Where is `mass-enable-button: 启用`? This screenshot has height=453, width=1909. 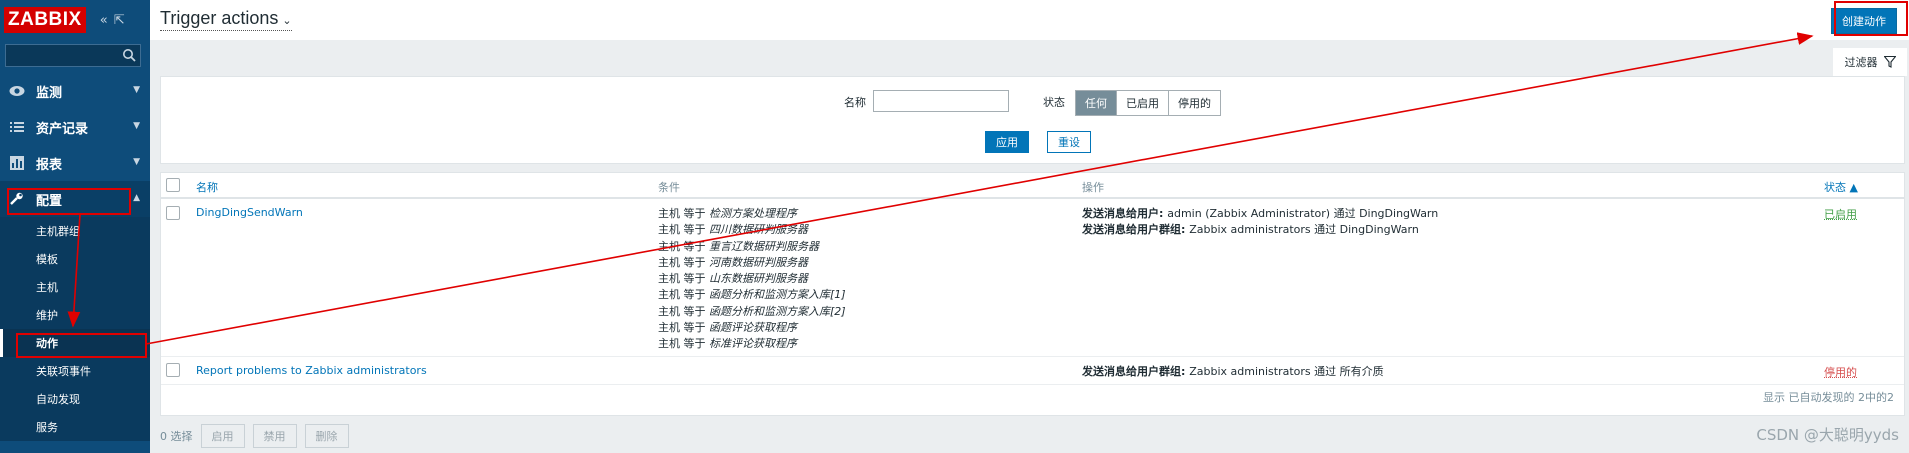 mass-enable-button: 启用 is located at coordinates (222, 436).